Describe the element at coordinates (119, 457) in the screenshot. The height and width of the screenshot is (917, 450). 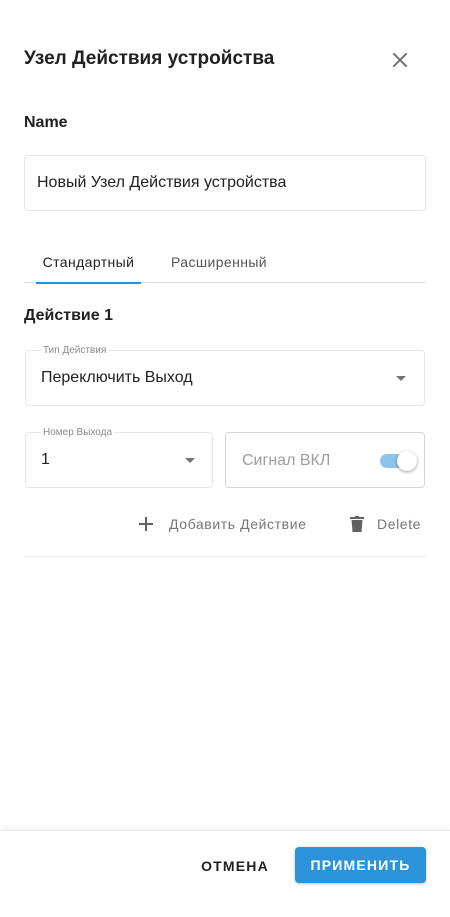
I see `output-number-select: Номер Выхода 1` at that location.